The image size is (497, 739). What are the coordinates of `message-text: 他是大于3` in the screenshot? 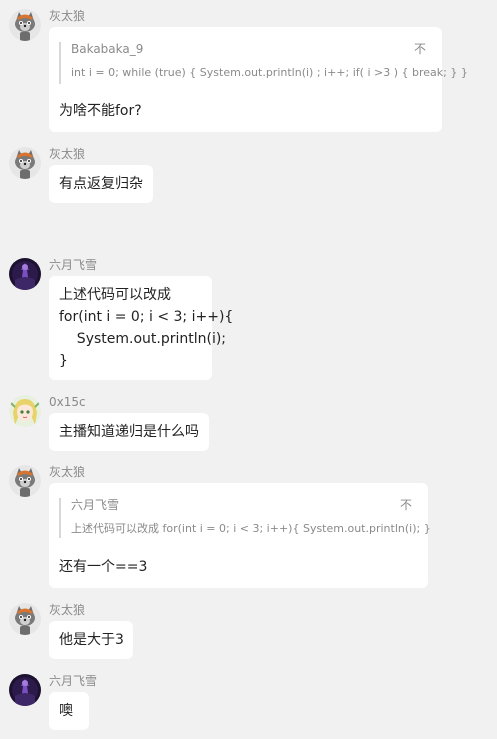 It's located at (91, 640).